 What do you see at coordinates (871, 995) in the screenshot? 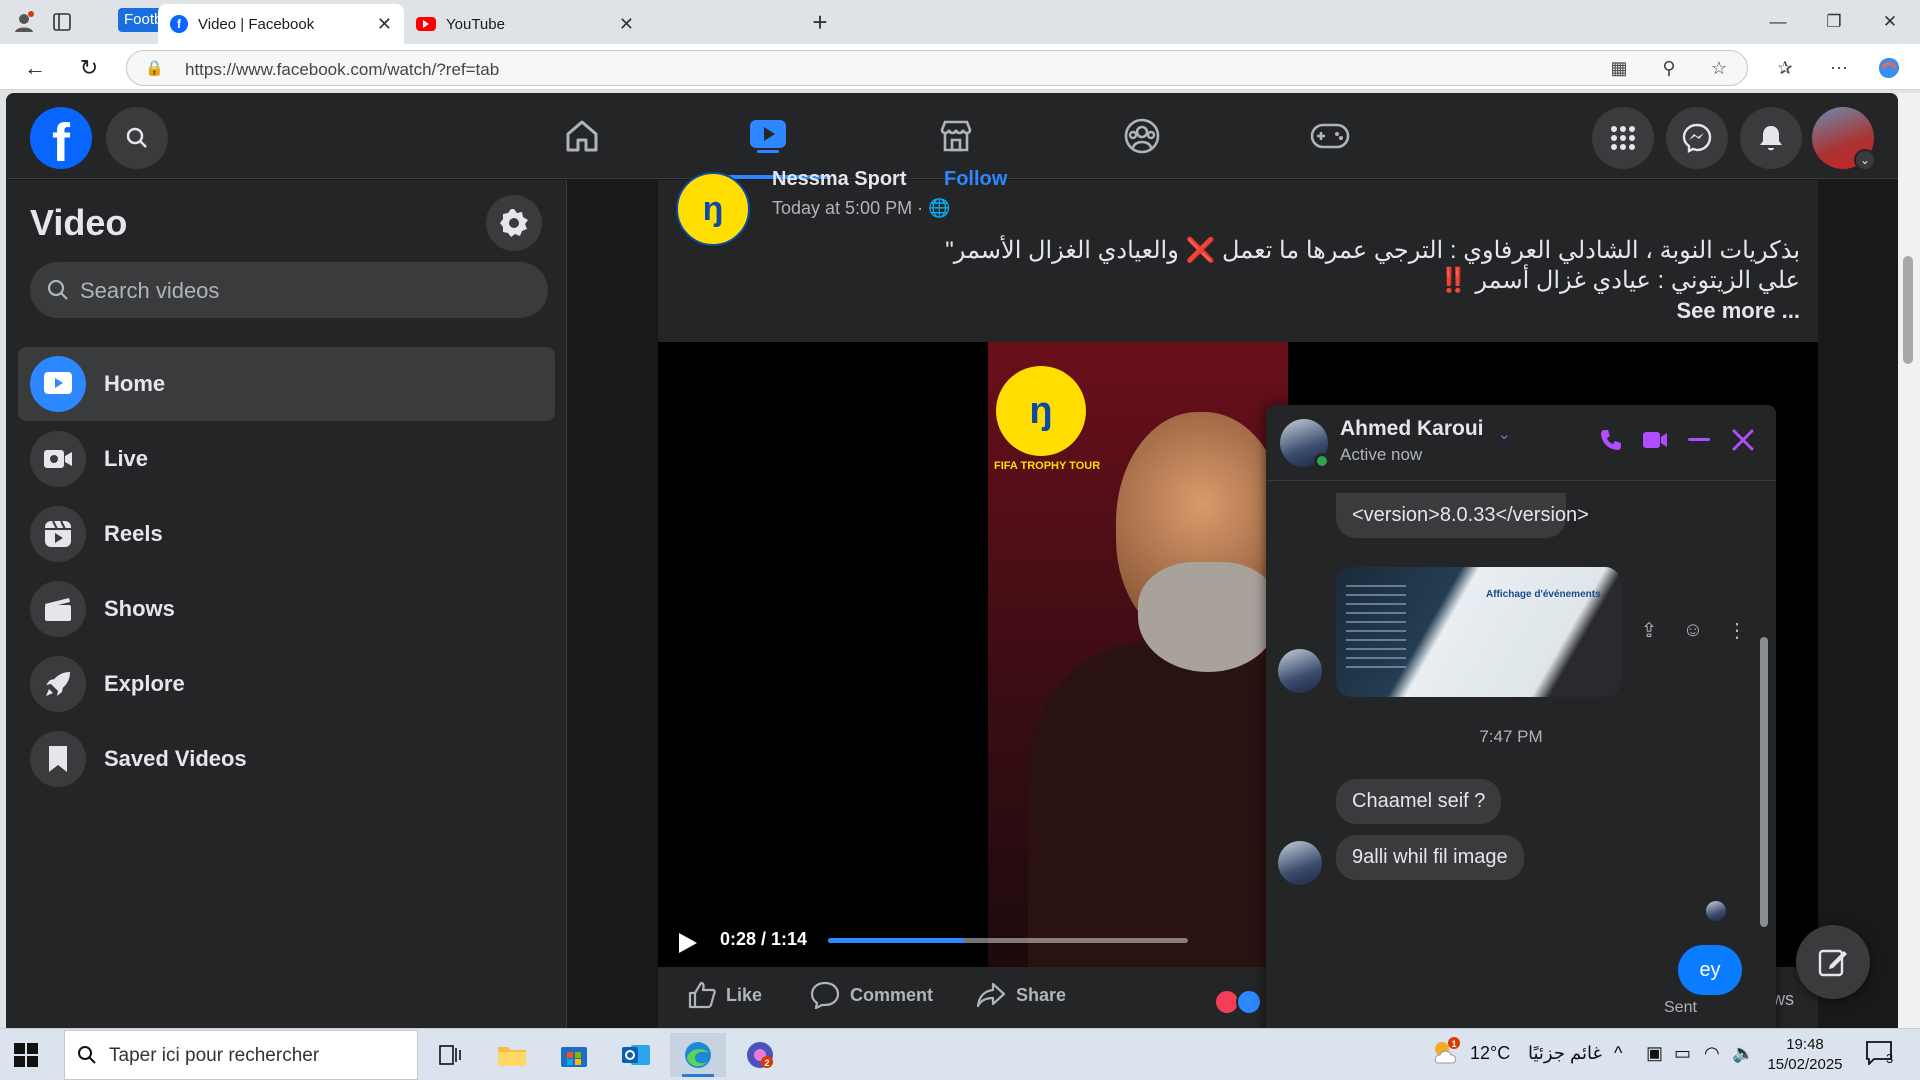
I see `comment-button: Comment` at bounding box center [871, 995].